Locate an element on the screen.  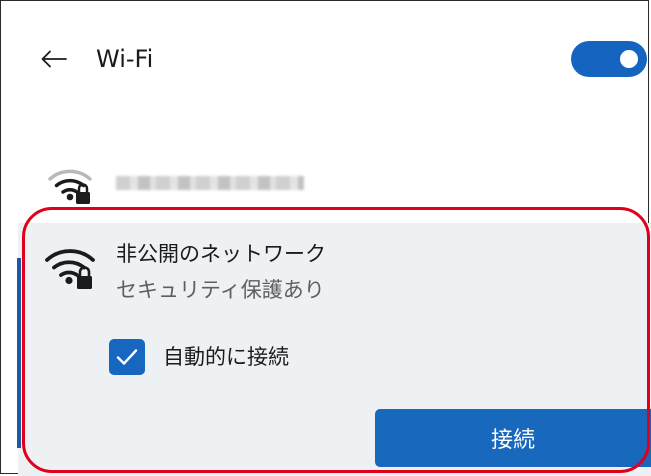
selection-indicator is located at coordinates (19, 353).